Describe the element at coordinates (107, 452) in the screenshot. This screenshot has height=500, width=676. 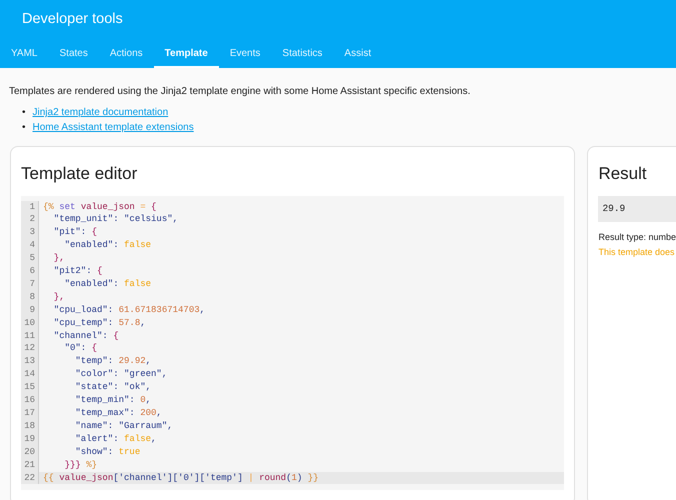
I see `code-line: "show": true` at that location.